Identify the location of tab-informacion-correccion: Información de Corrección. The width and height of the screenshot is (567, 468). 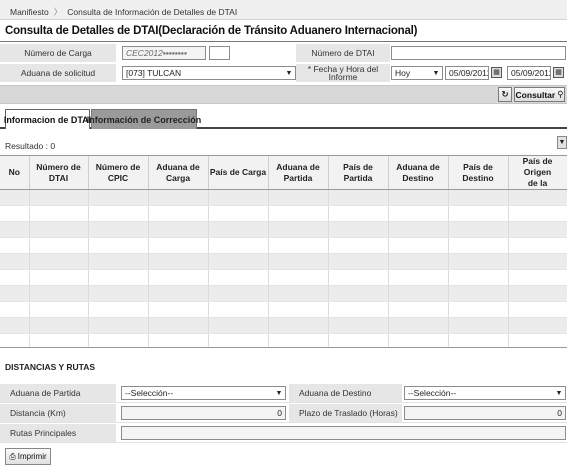
(144, 119).